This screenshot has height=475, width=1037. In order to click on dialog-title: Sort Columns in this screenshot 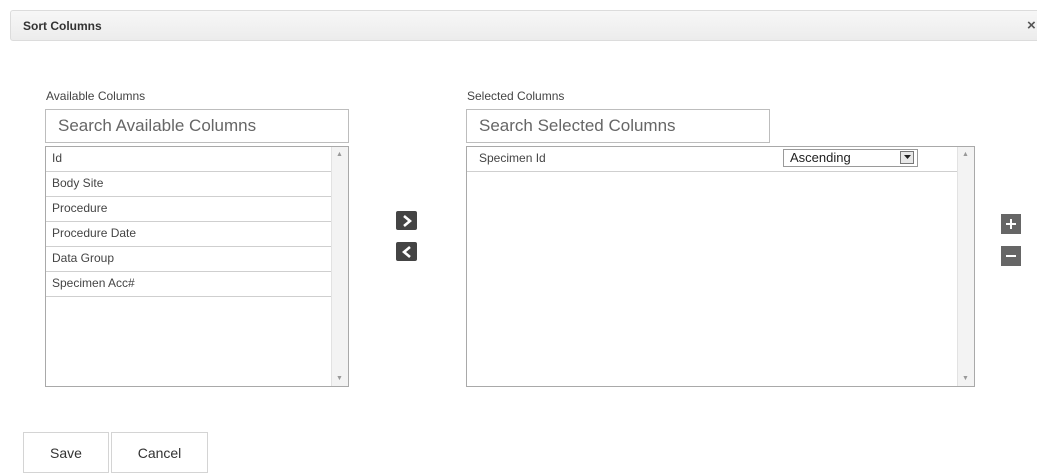, I will do `click(62, 26)`.